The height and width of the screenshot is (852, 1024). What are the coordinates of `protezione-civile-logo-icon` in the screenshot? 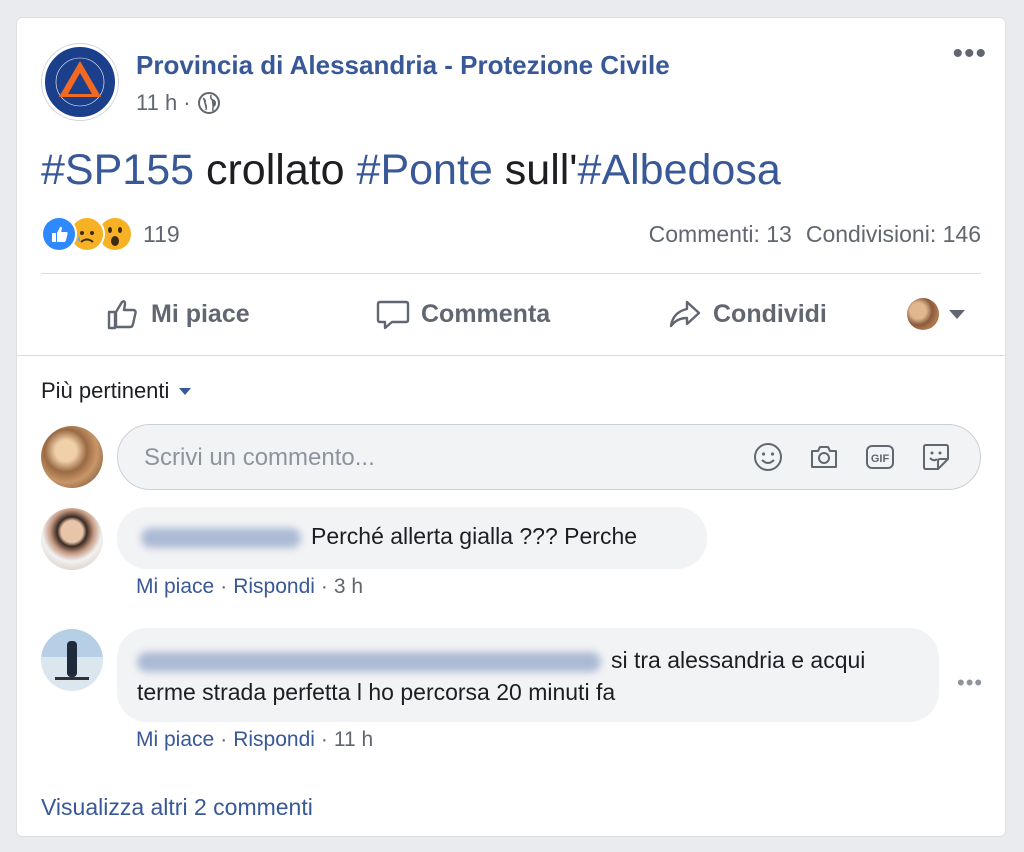 It's located at (80, 82).